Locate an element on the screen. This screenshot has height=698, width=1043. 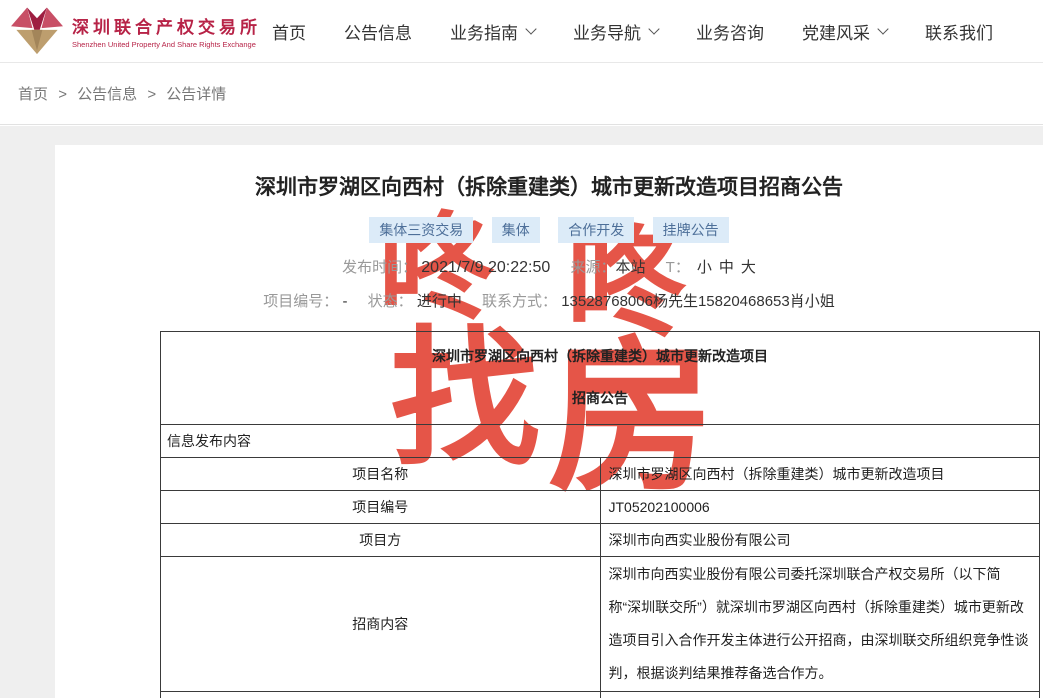
project-no-value: - is located at coordinates (345, 301).